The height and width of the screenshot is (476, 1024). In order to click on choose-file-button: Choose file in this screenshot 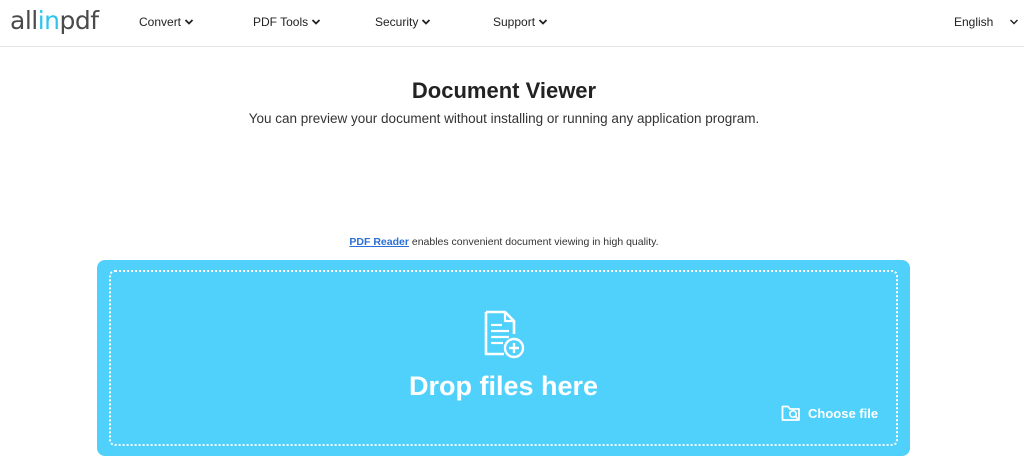, I will do `click(829, 413)`.